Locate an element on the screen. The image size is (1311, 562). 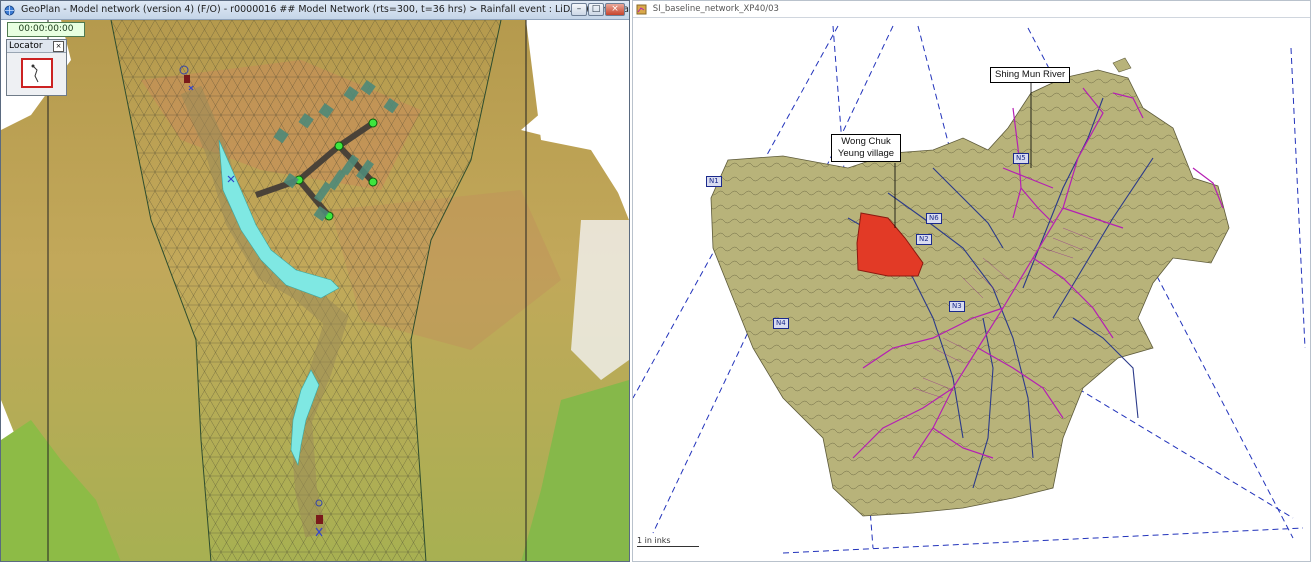
scale-bar: 1 in inks is located at coordinates (668, 541).